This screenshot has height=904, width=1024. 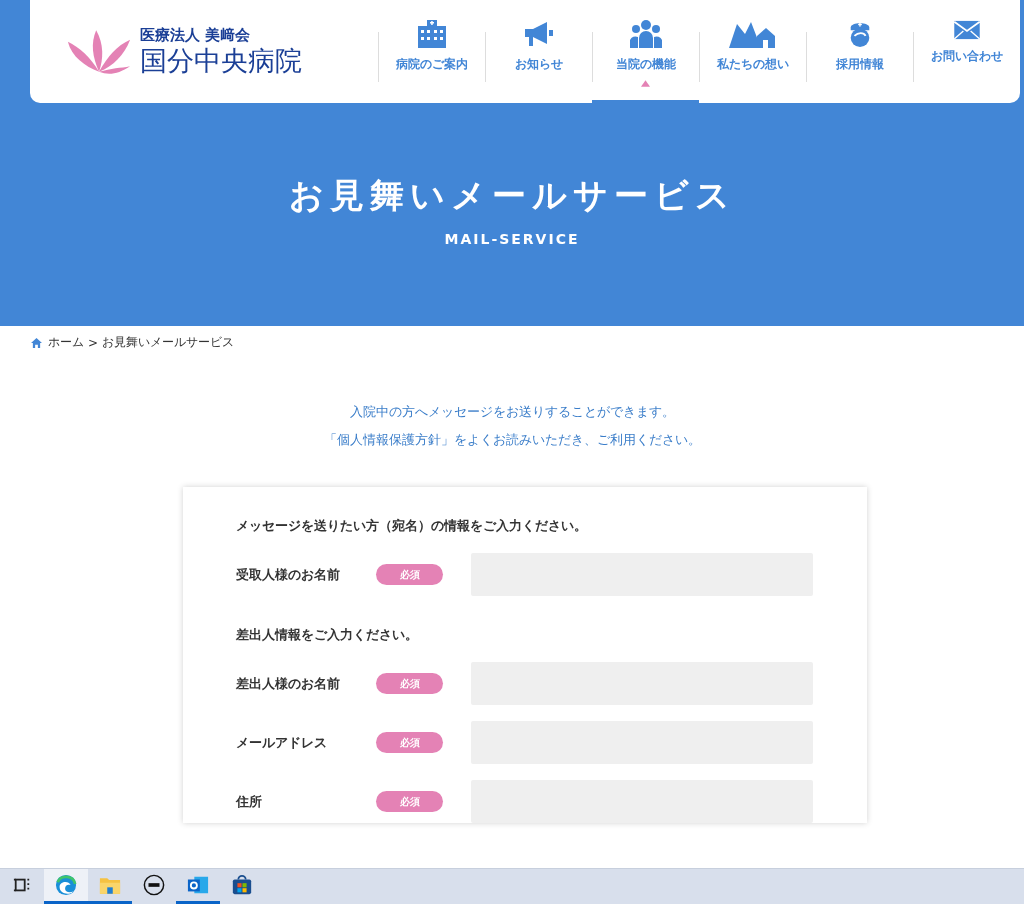 I want to click on store-bag-icon, so click(x=242, y=885).